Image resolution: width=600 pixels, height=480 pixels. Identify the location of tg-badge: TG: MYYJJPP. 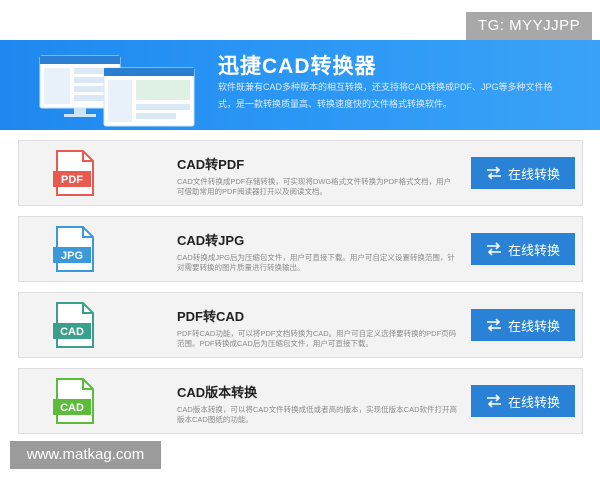
(529, 26).